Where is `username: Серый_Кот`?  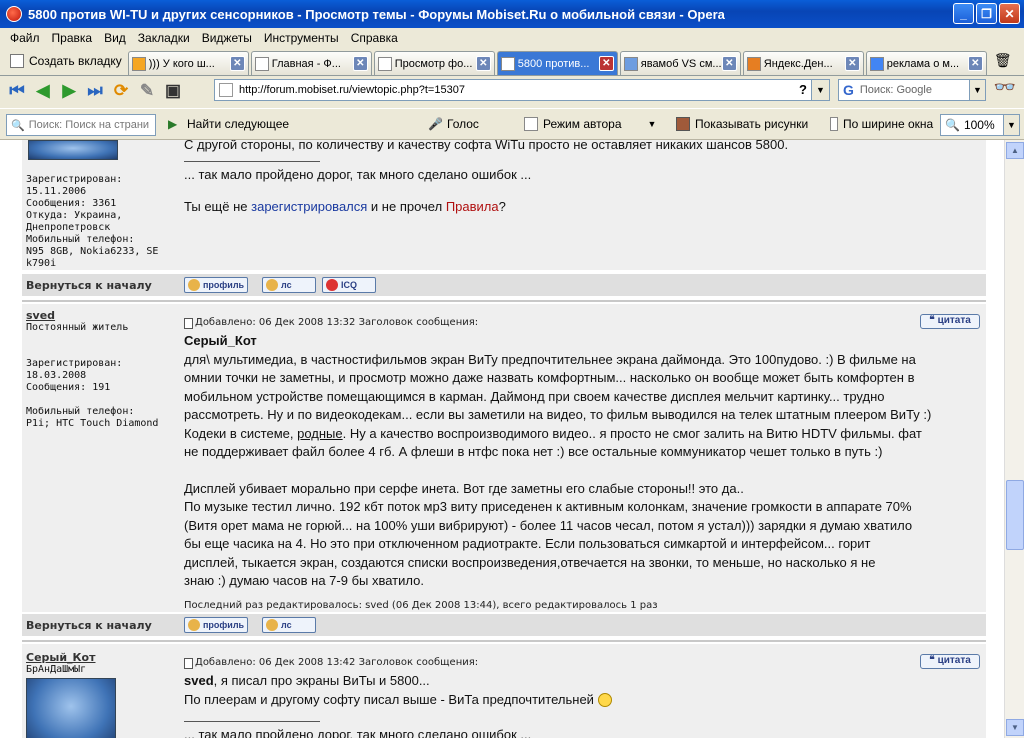
username: Серый_Кот is located at coordinates (103, 658).